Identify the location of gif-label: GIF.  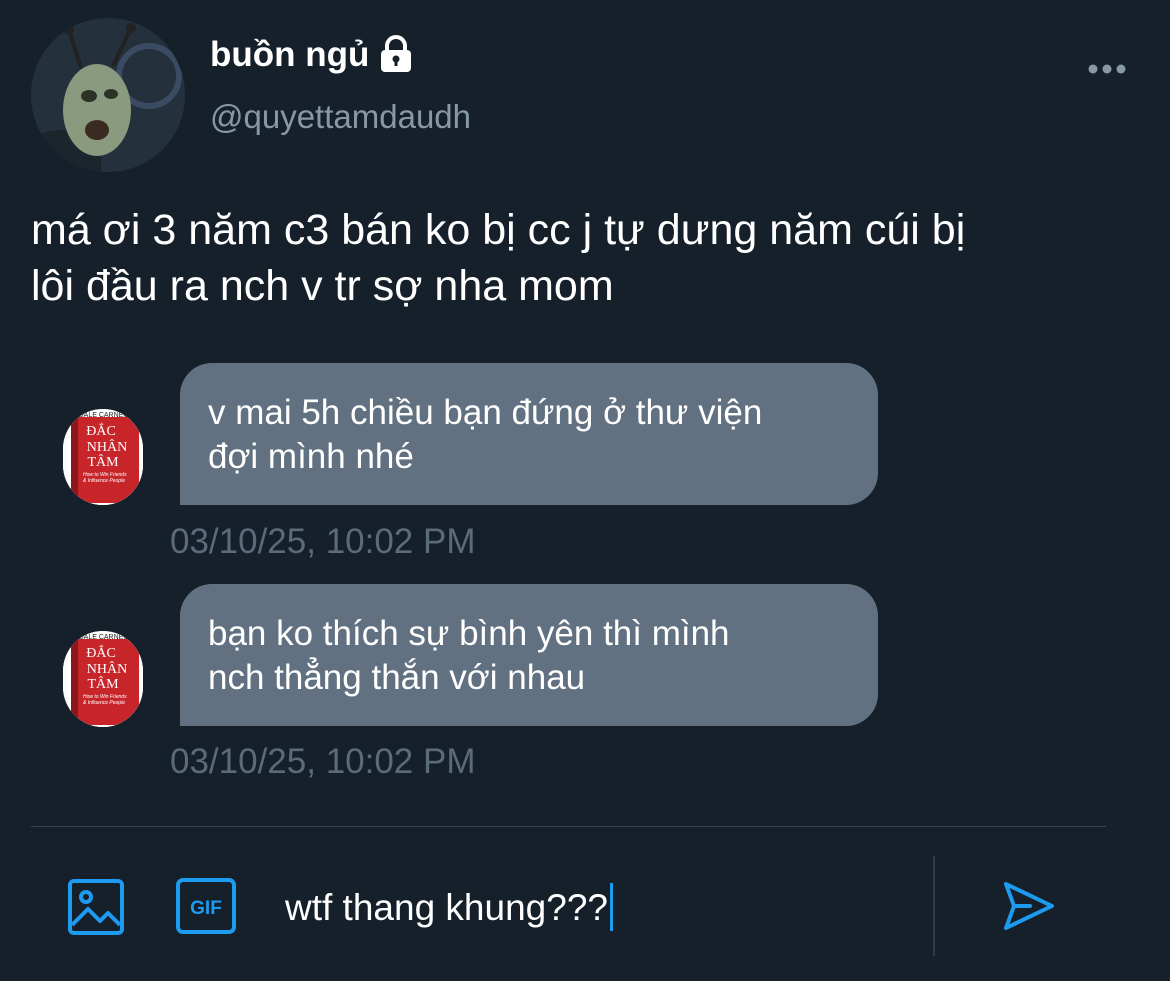
(206, 908).